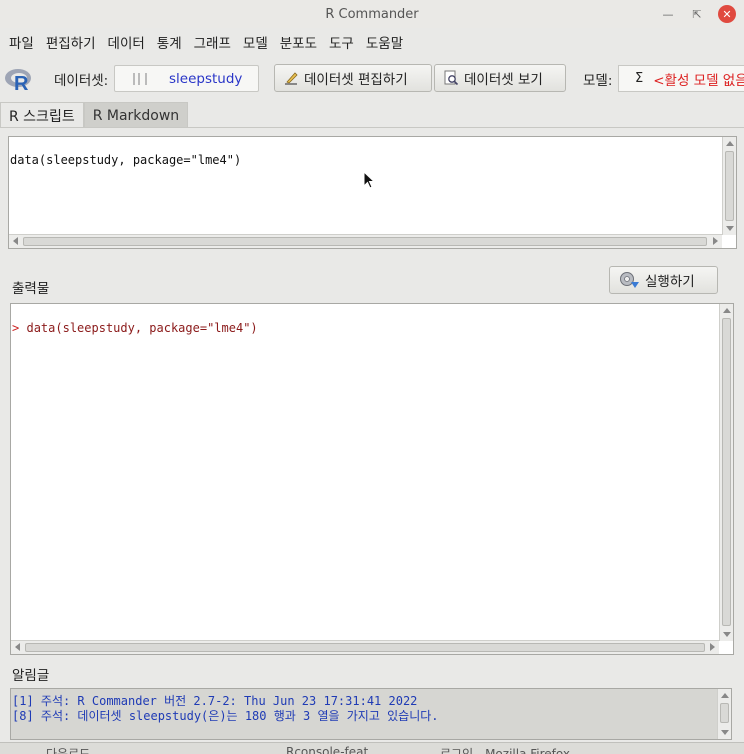 The image size is (744, 754). Describe the element at coordinates (21, 82) in the screenshot. I see `svg-text: R` at that location.